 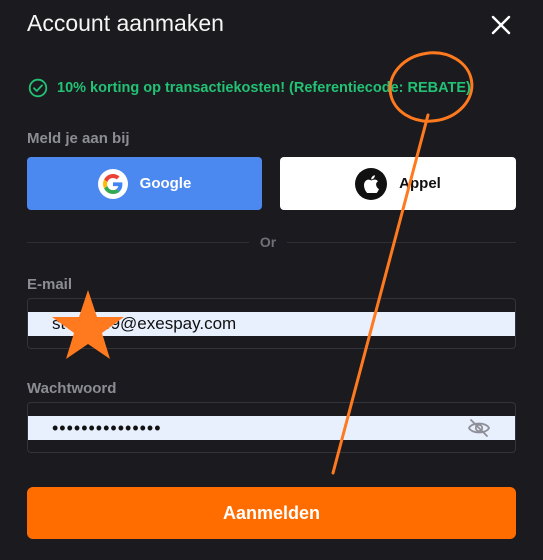 I want to click on google-signin-button: Google, so click(x=144, y=183).